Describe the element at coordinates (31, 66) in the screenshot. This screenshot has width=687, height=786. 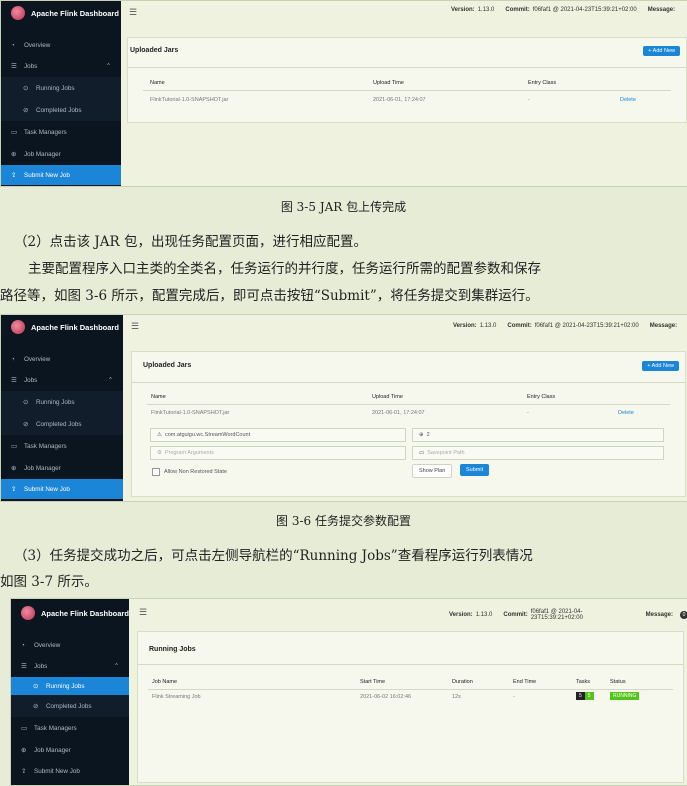
I see `sidebar-item-label: Jobs` at that location.